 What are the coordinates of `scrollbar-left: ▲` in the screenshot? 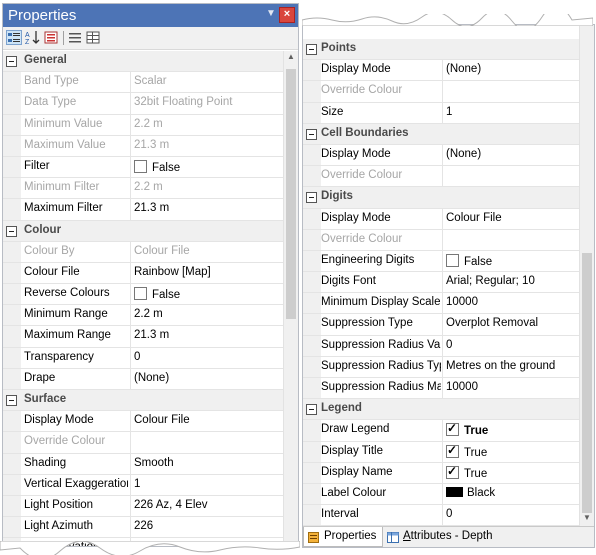 It's located at (290, 298).